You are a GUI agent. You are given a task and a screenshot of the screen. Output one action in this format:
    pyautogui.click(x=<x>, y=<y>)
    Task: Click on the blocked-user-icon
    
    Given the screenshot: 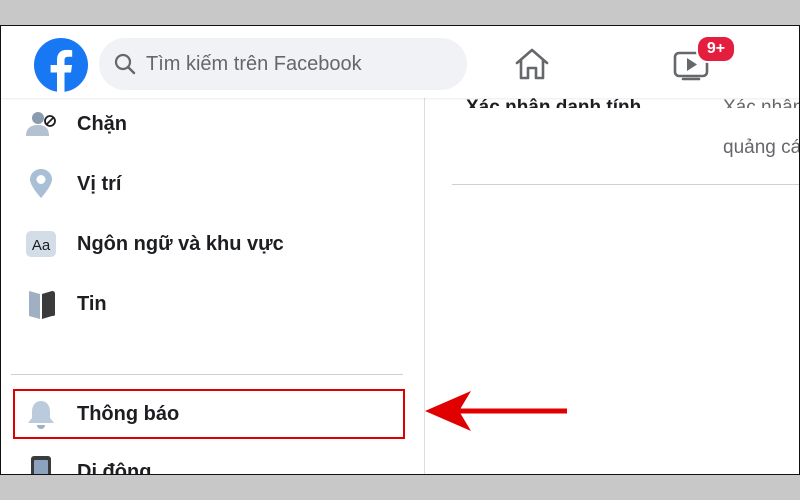 What is the action you would take?
    pyautogui.click(x=41, y=124)
    